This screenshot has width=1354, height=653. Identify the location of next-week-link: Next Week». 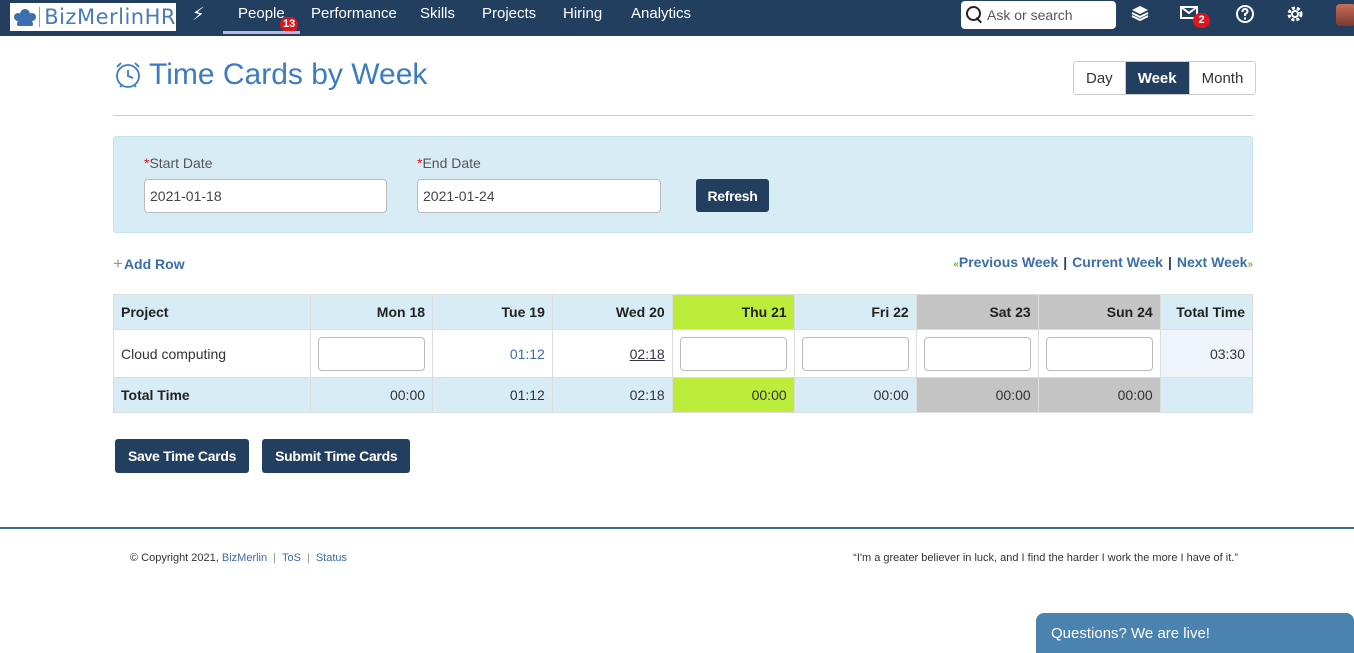
(1215, 262).